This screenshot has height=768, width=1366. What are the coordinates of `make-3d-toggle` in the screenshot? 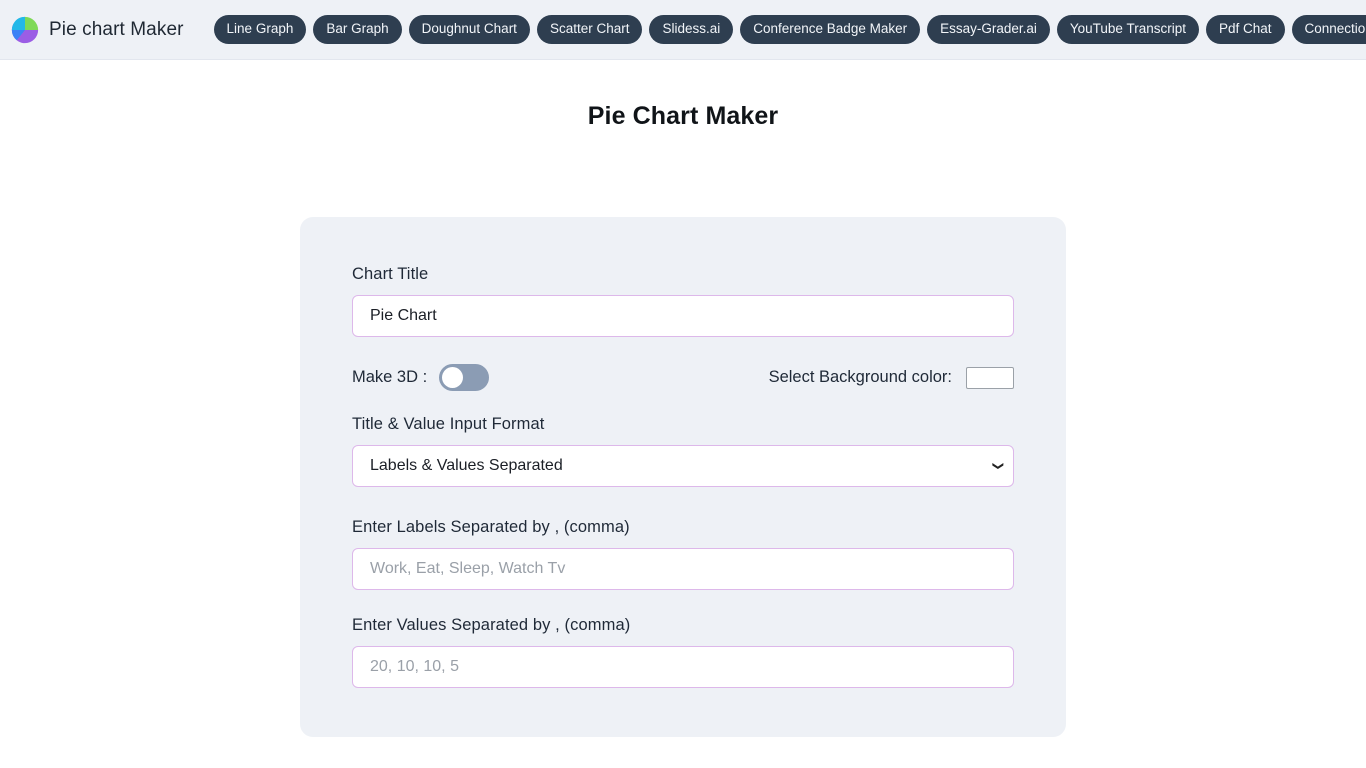 It's located at (464, 377).